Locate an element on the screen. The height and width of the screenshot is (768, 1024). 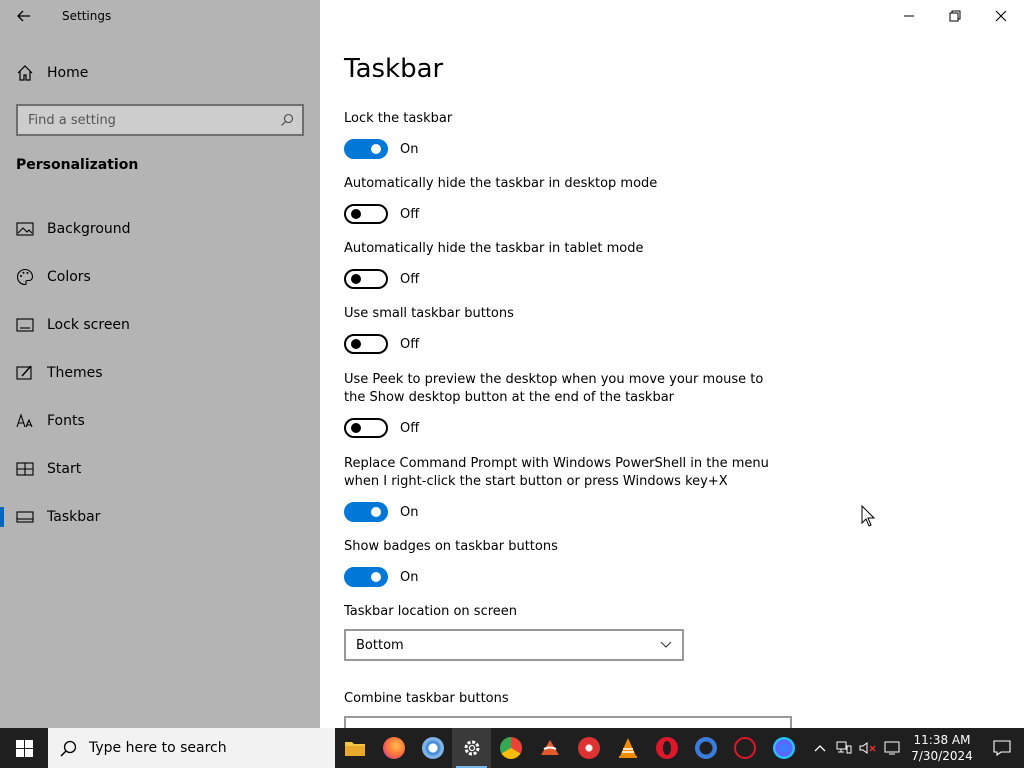
opera-icon is located at coordinates (666, 748).